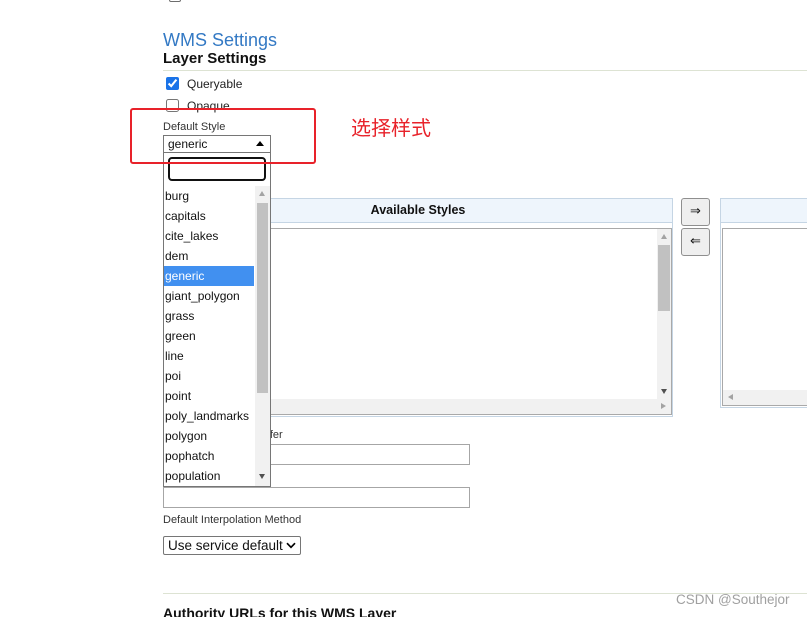  I want to click on style-option: cite_lakes, so click(209, 236).